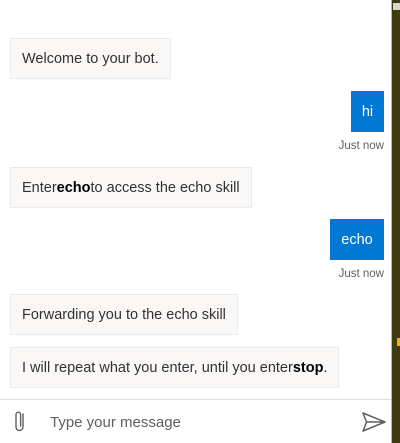  I want to click on bot-message-welcome: Welcome to your bot., so click(90, 58).